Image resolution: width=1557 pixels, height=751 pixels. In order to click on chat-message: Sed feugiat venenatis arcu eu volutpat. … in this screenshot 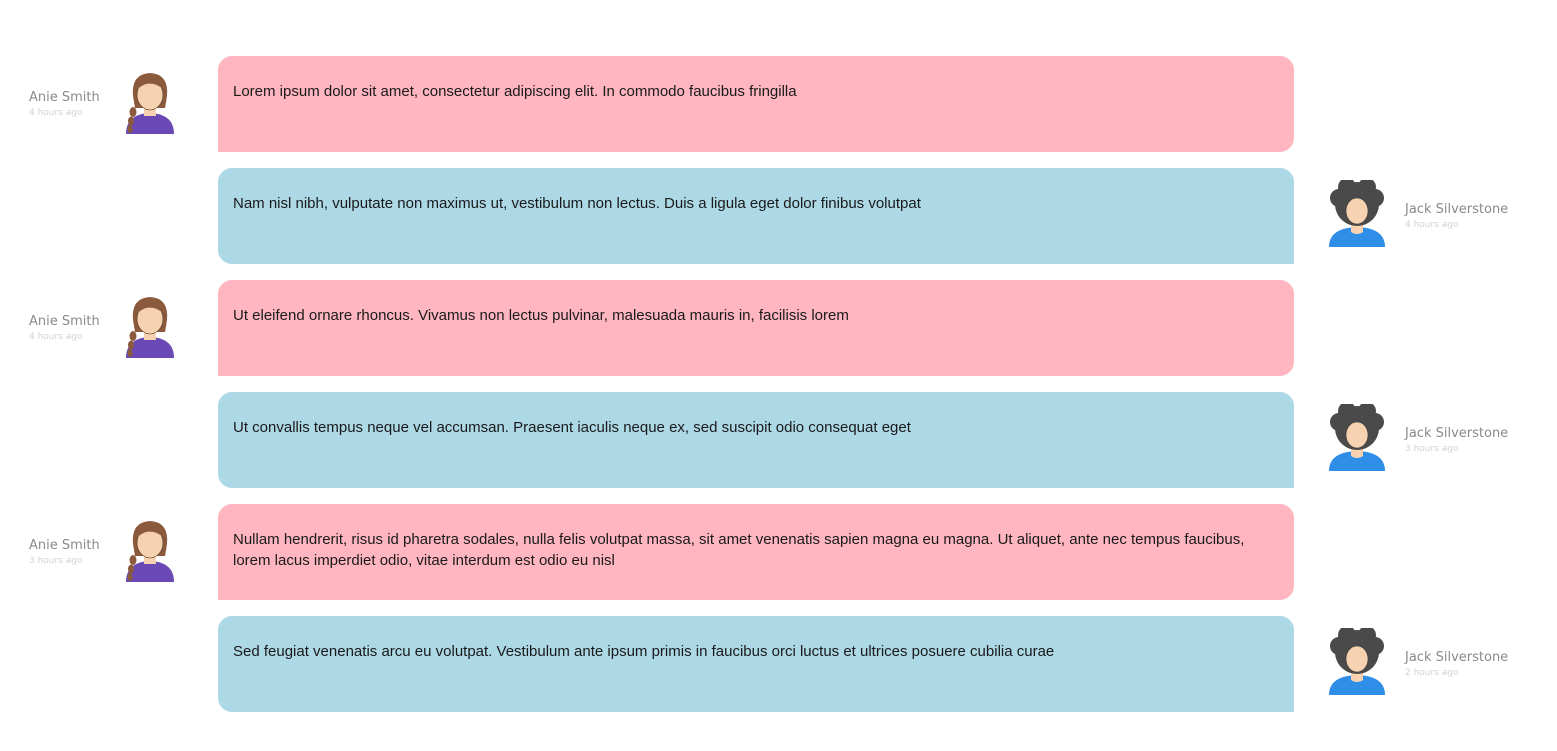, I will do `click(778, 664)`.